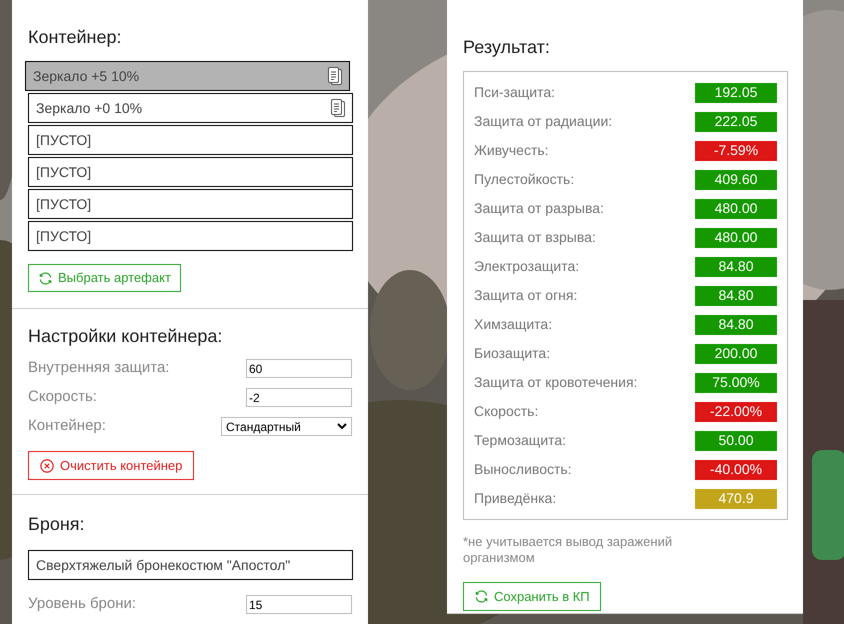 The height and width of the screenshot is (624, 844). What do you see at coordinates (299, 368) in the screenshot?
I see `input-field: 60` at bounding box center [299, 368].